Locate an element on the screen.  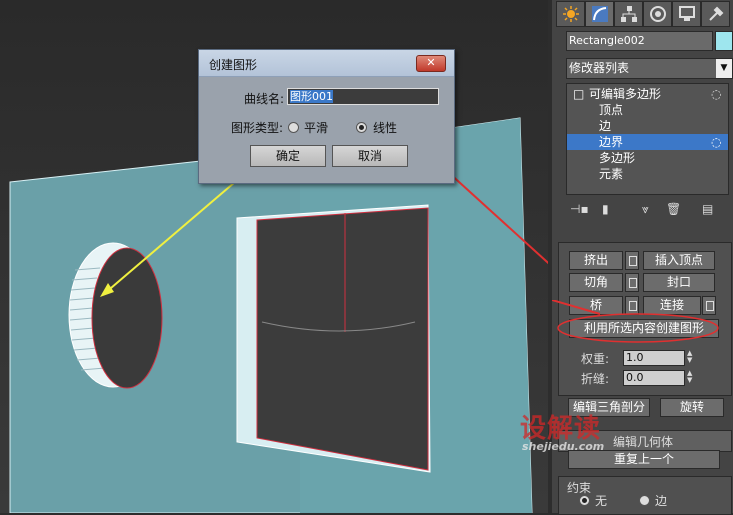
cap-button: 封口 is located at coordinates (679, 282).